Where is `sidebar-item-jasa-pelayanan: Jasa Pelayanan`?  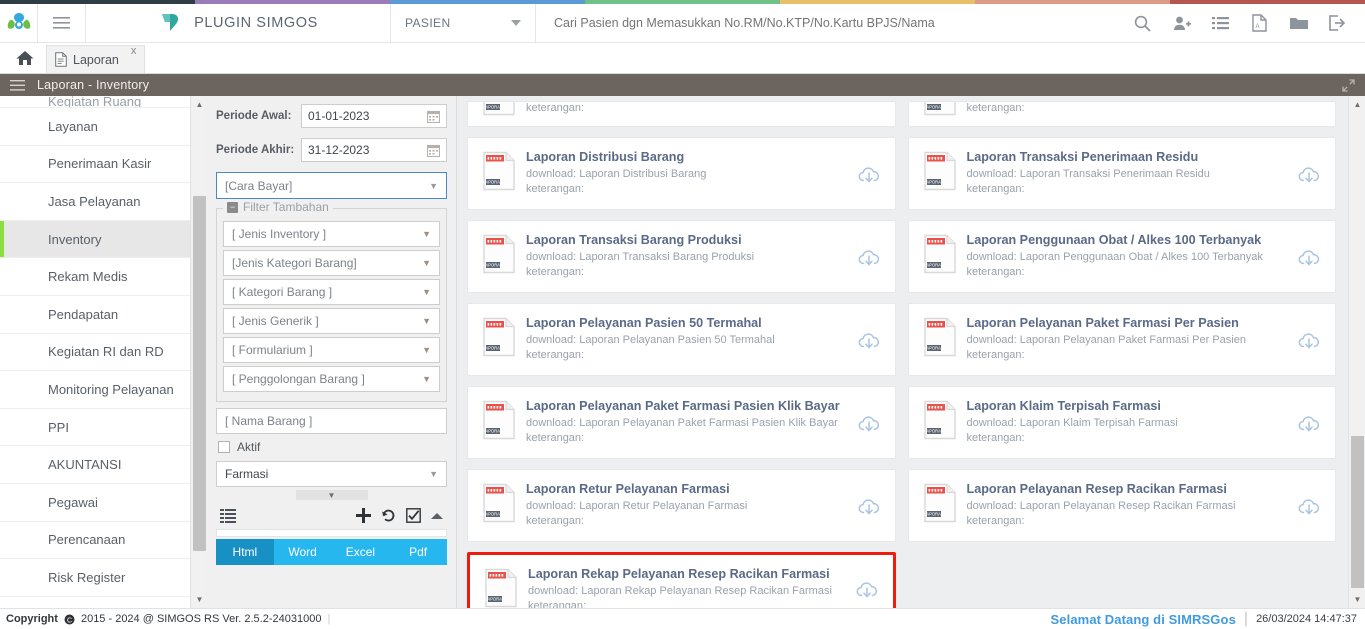 sidebar-item-jasa-pelayanan: Jasa Pelayanan is located at coordinates (103, 202).